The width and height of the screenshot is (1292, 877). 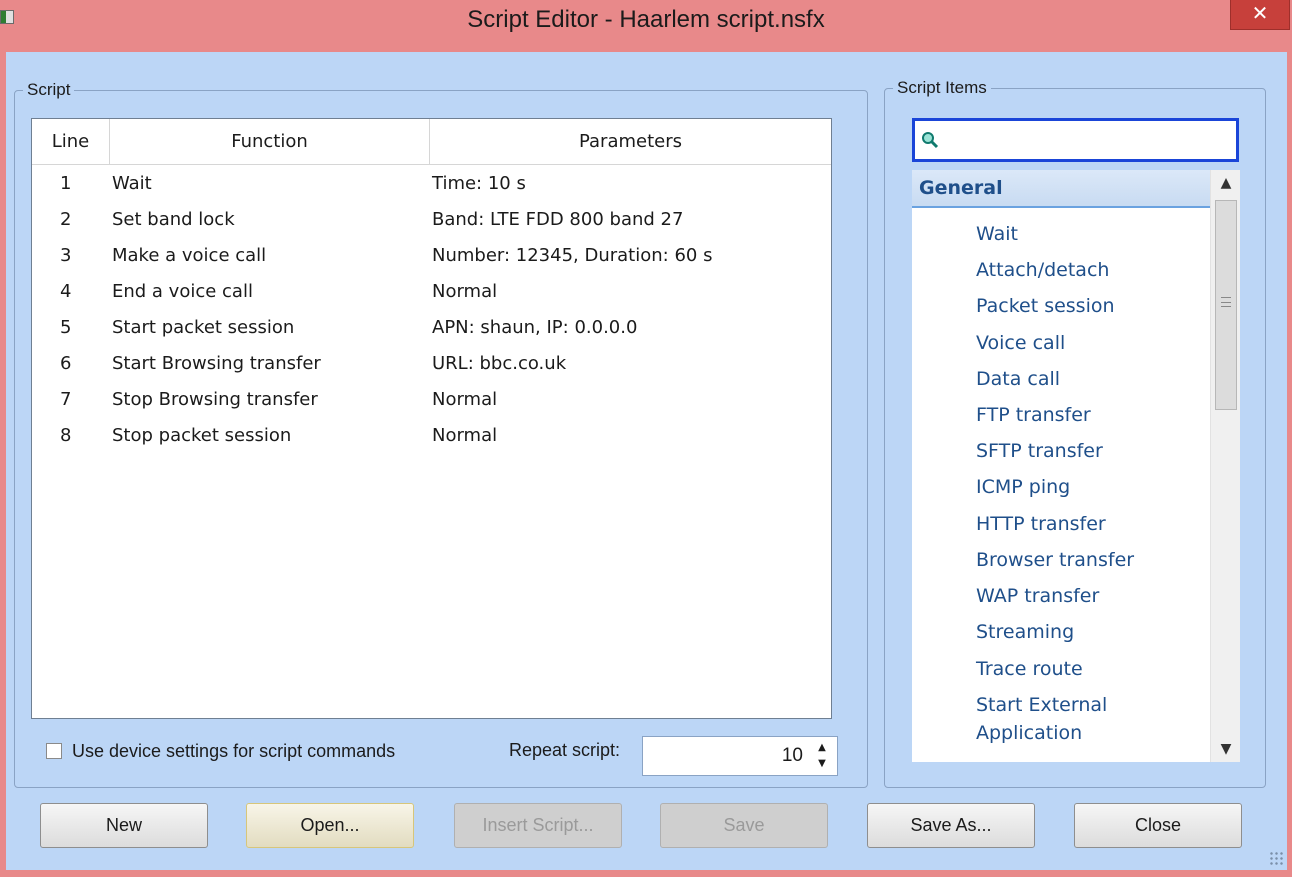 What do you see at coordinates (66, 183) in the screenshot?
I see `row-line: 1` at bounding box center [66, 183].